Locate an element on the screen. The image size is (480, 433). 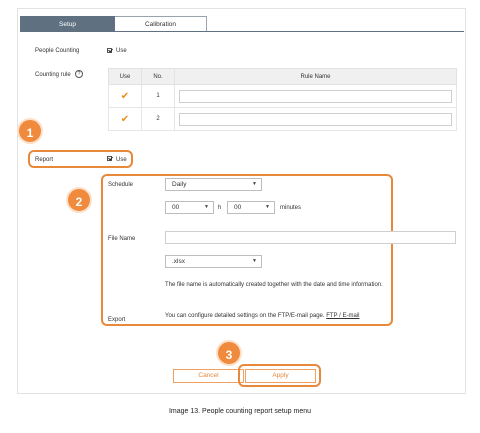
column-header-rule-name: Rule Name is located at coordinates (315, 76).